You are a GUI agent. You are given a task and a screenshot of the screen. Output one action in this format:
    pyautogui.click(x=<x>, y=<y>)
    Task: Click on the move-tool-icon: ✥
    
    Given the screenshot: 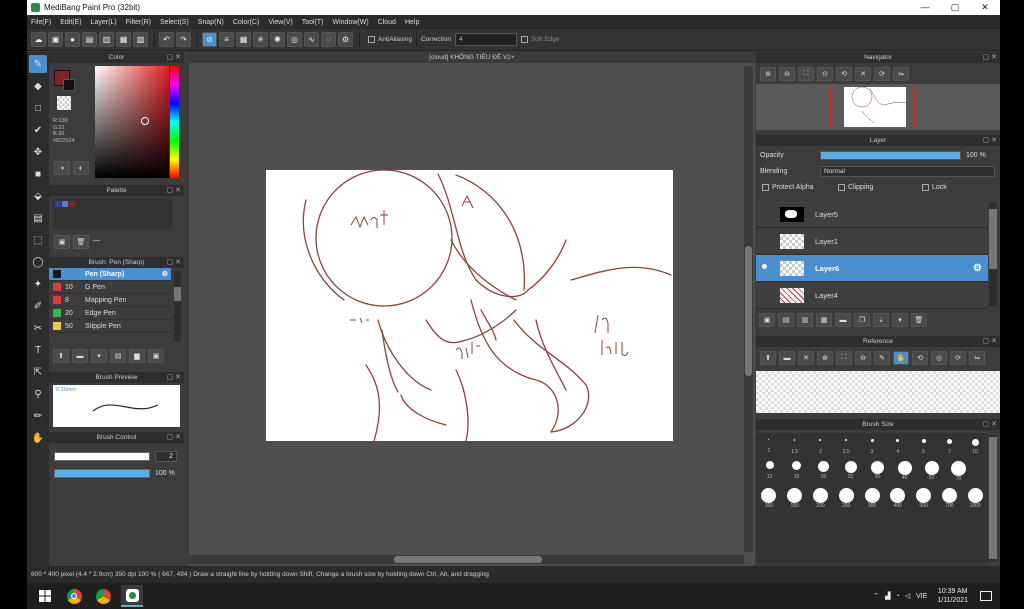 What is the action you would take?
    pyautogui.click(x=38, y=152)
    